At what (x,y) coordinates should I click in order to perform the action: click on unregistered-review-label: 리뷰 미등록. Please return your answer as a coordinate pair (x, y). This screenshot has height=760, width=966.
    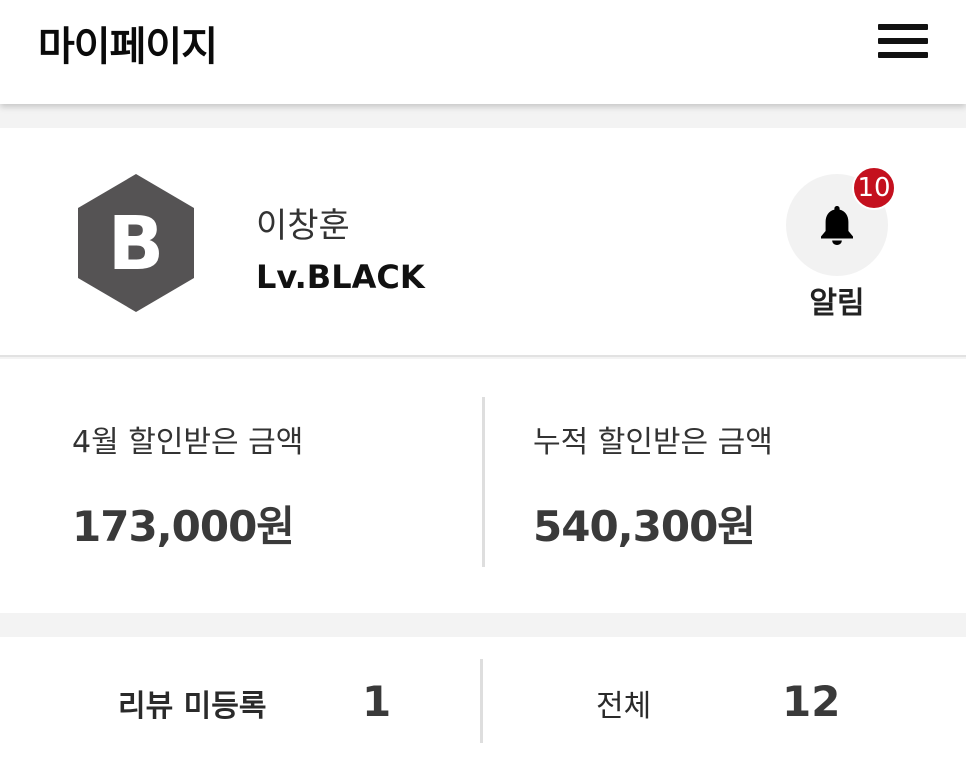
    Looking at the image, I should click on (192, 703).